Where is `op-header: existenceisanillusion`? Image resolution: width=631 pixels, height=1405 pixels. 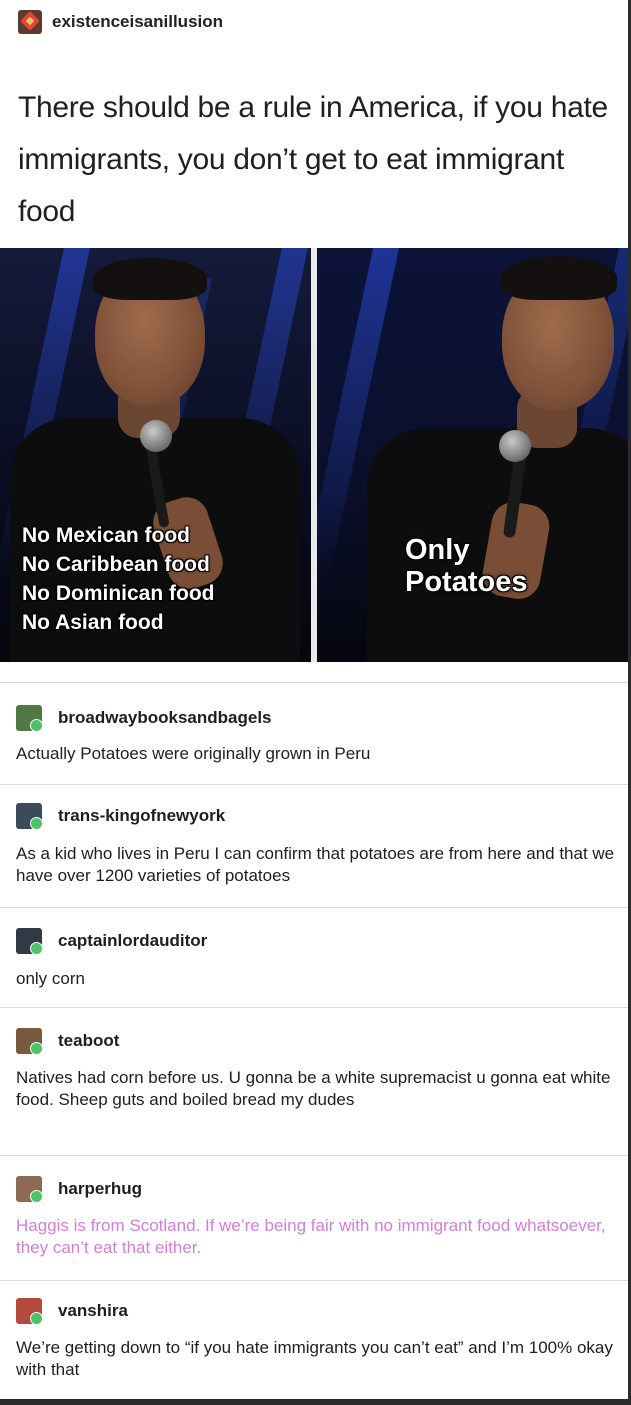 op-header: existenceisanillusion is located at coordinates (120, 22).